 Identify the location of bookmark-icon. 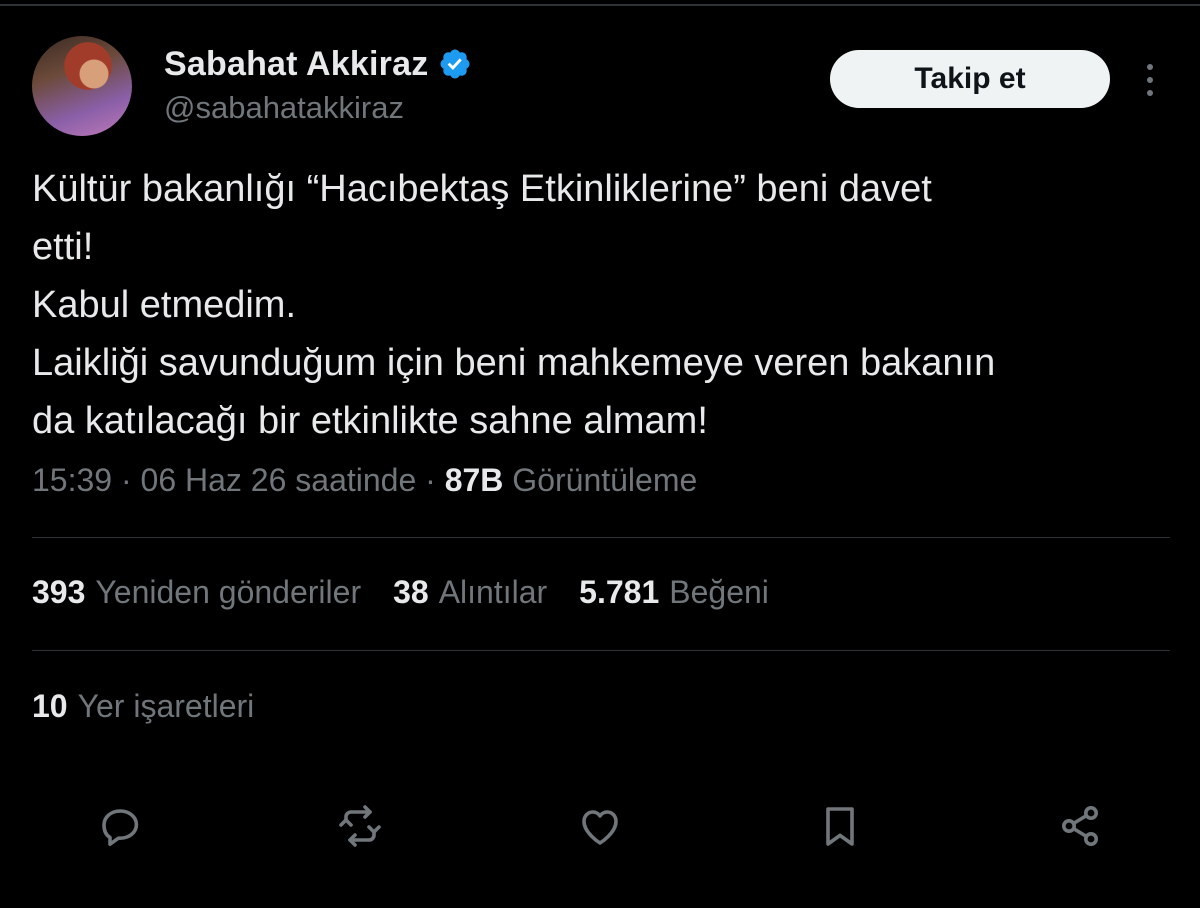
(840, 826).